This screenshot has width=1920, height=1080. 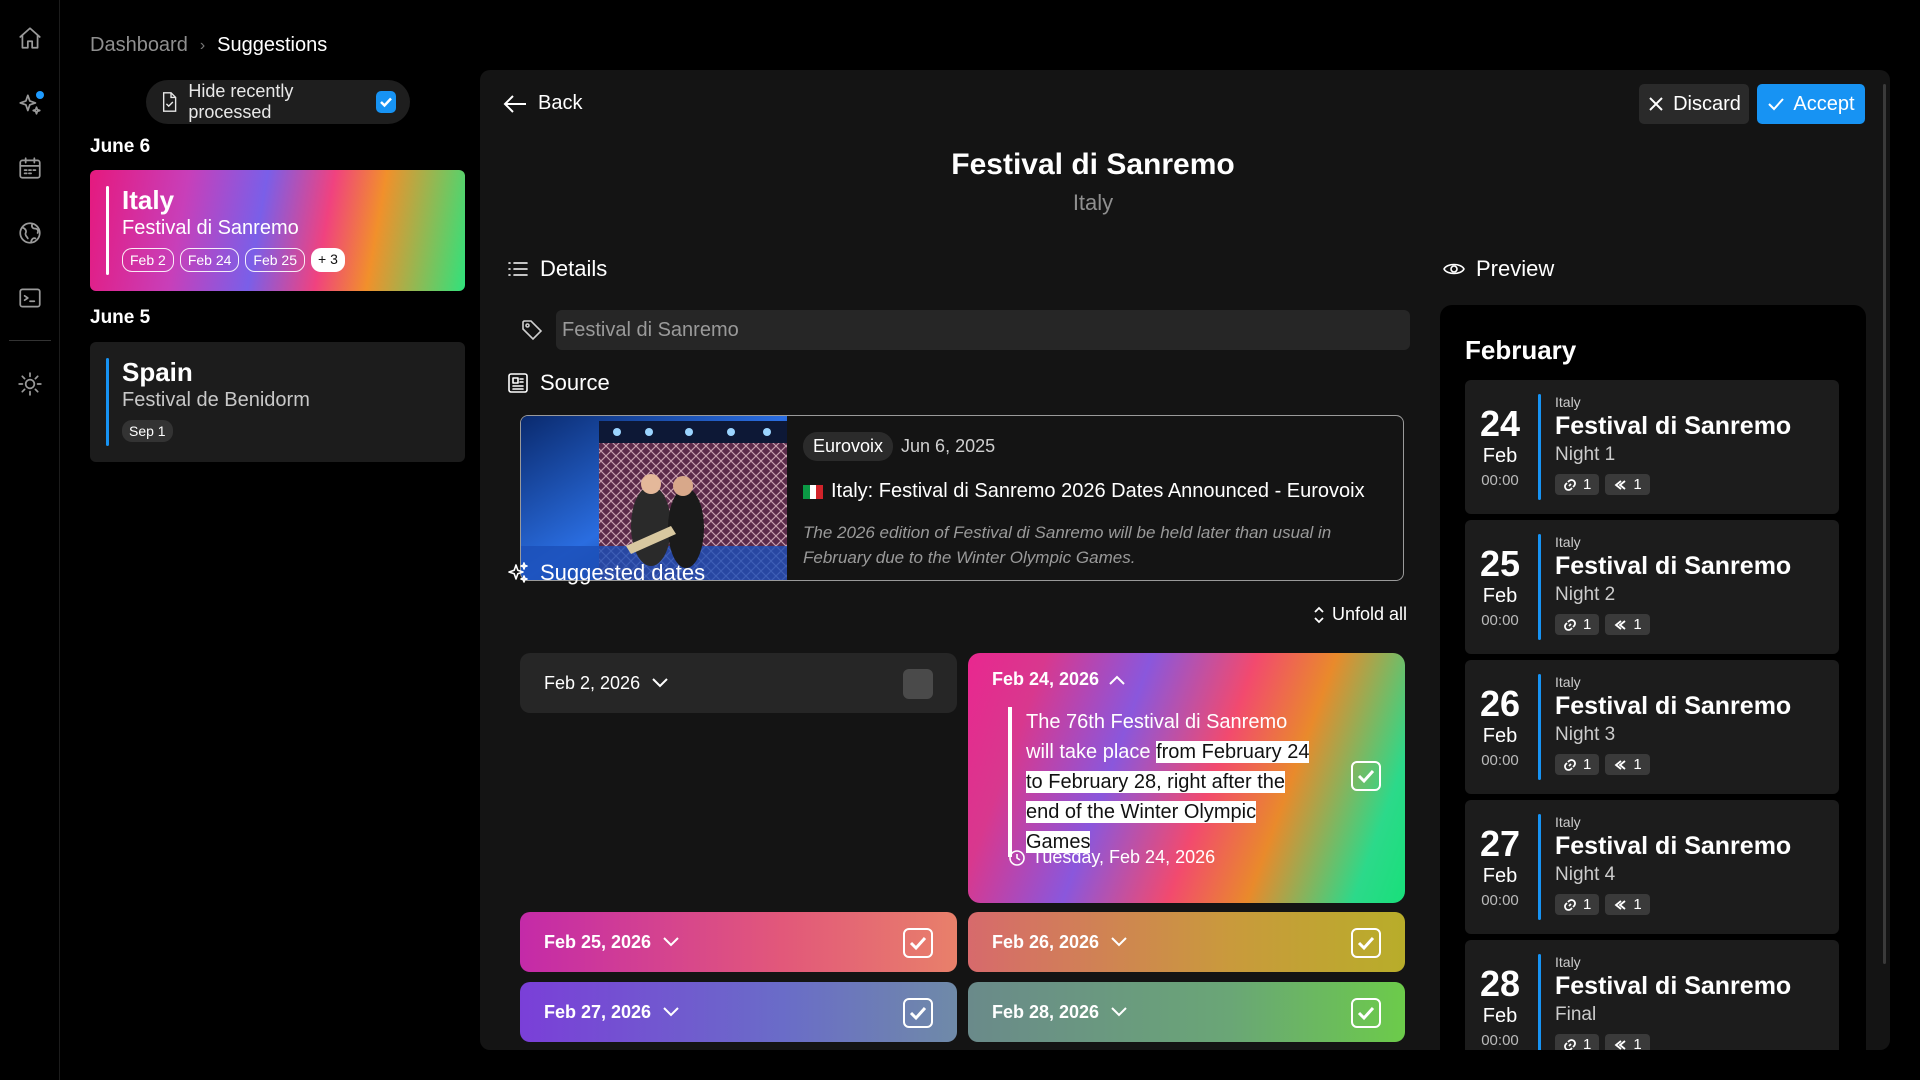 What do you see at coordinates (209, 260) in the screenshot?
I see `date-chip: Feb 24` at bounding box center [209, 260].